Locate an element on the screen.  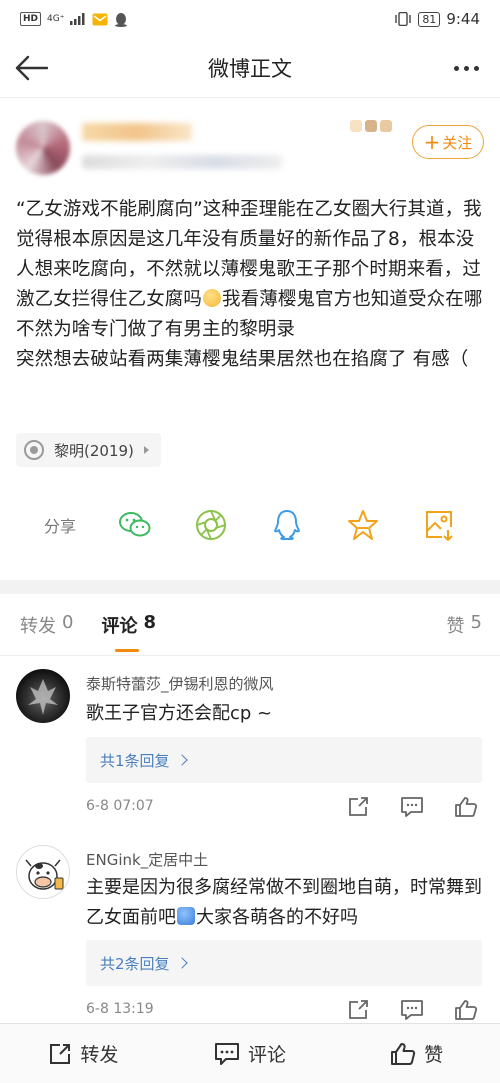
like-label: 赞 is located at coordinates (434, 1055).